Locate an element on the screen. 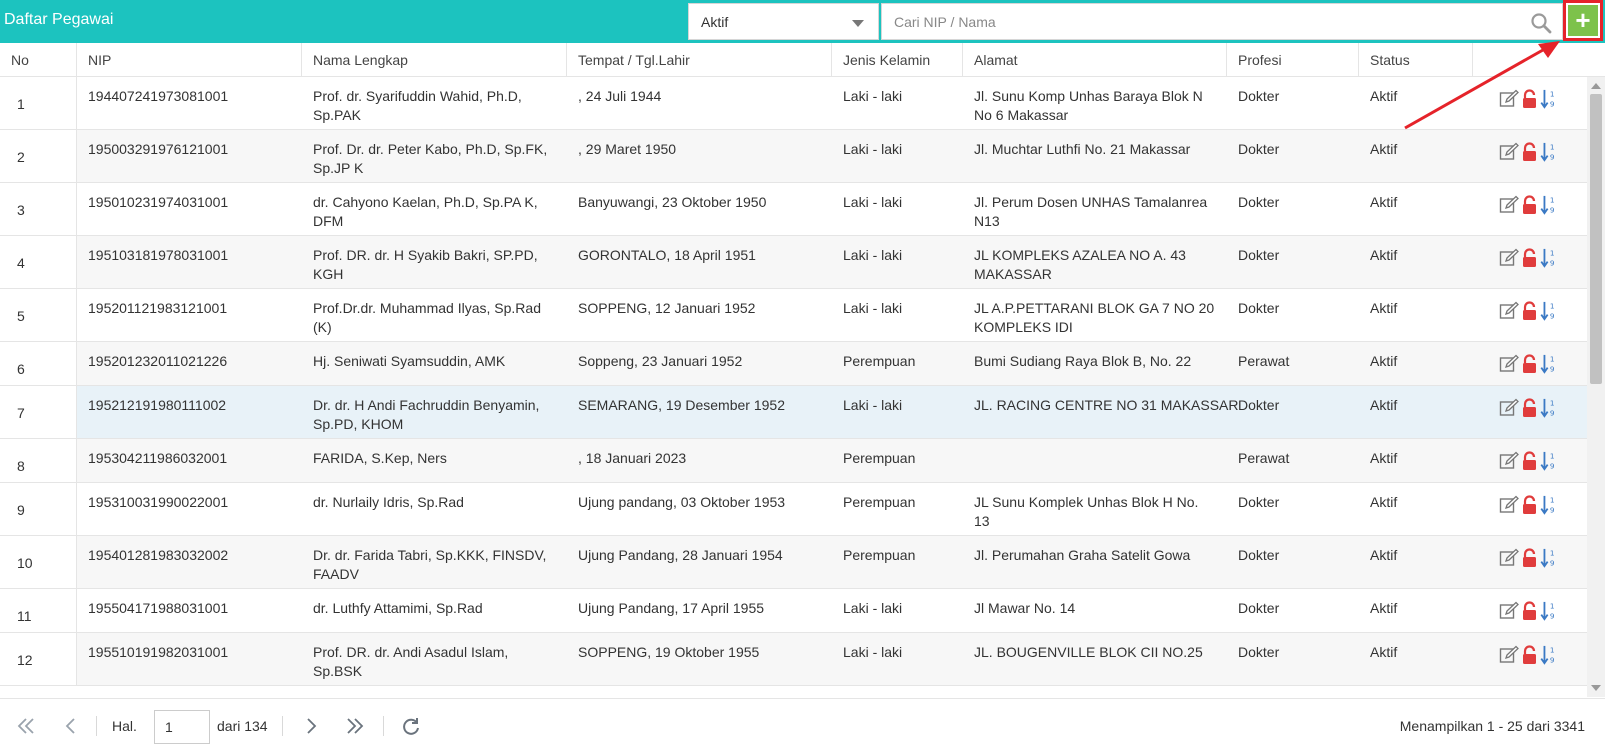 This screenshot has width=1605, height=753. refresh-icon is located at coordinates (411, 726).